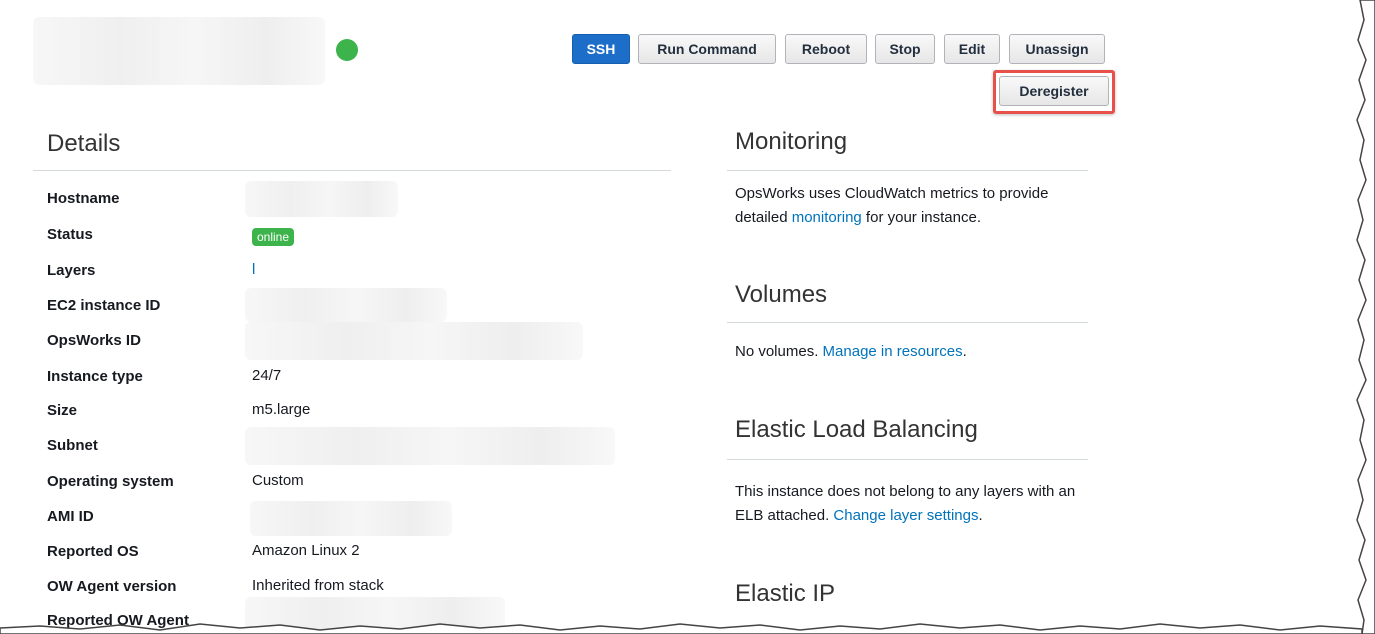 The image size is (1375, 634). I want to click on elb-divider, so click(907, 459).